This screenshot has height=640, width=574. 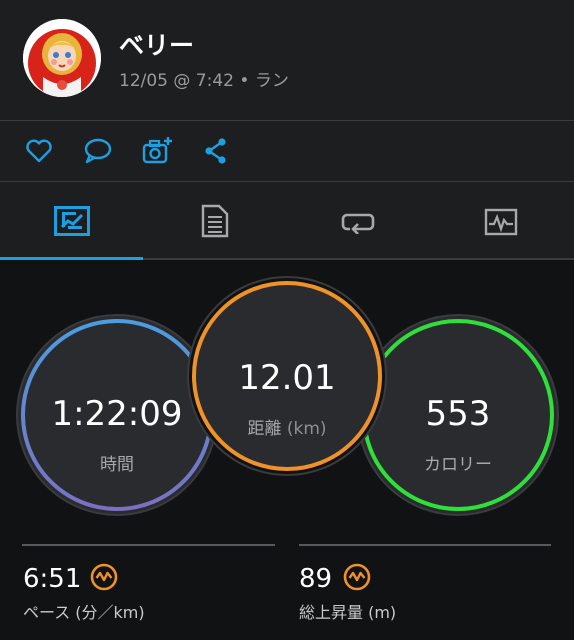 I want to click on tab-baseline, so click(x=358, y=259).